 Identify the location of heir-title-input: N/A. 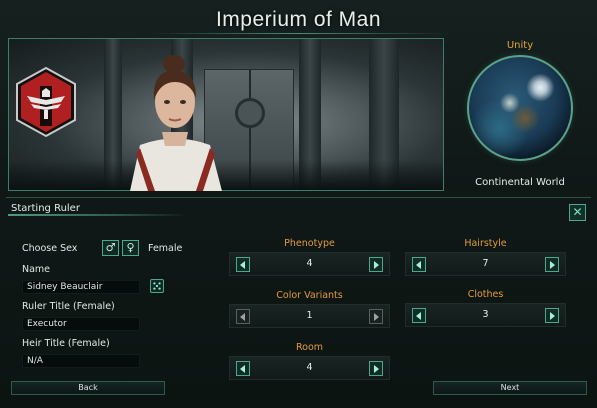
(81, 361).